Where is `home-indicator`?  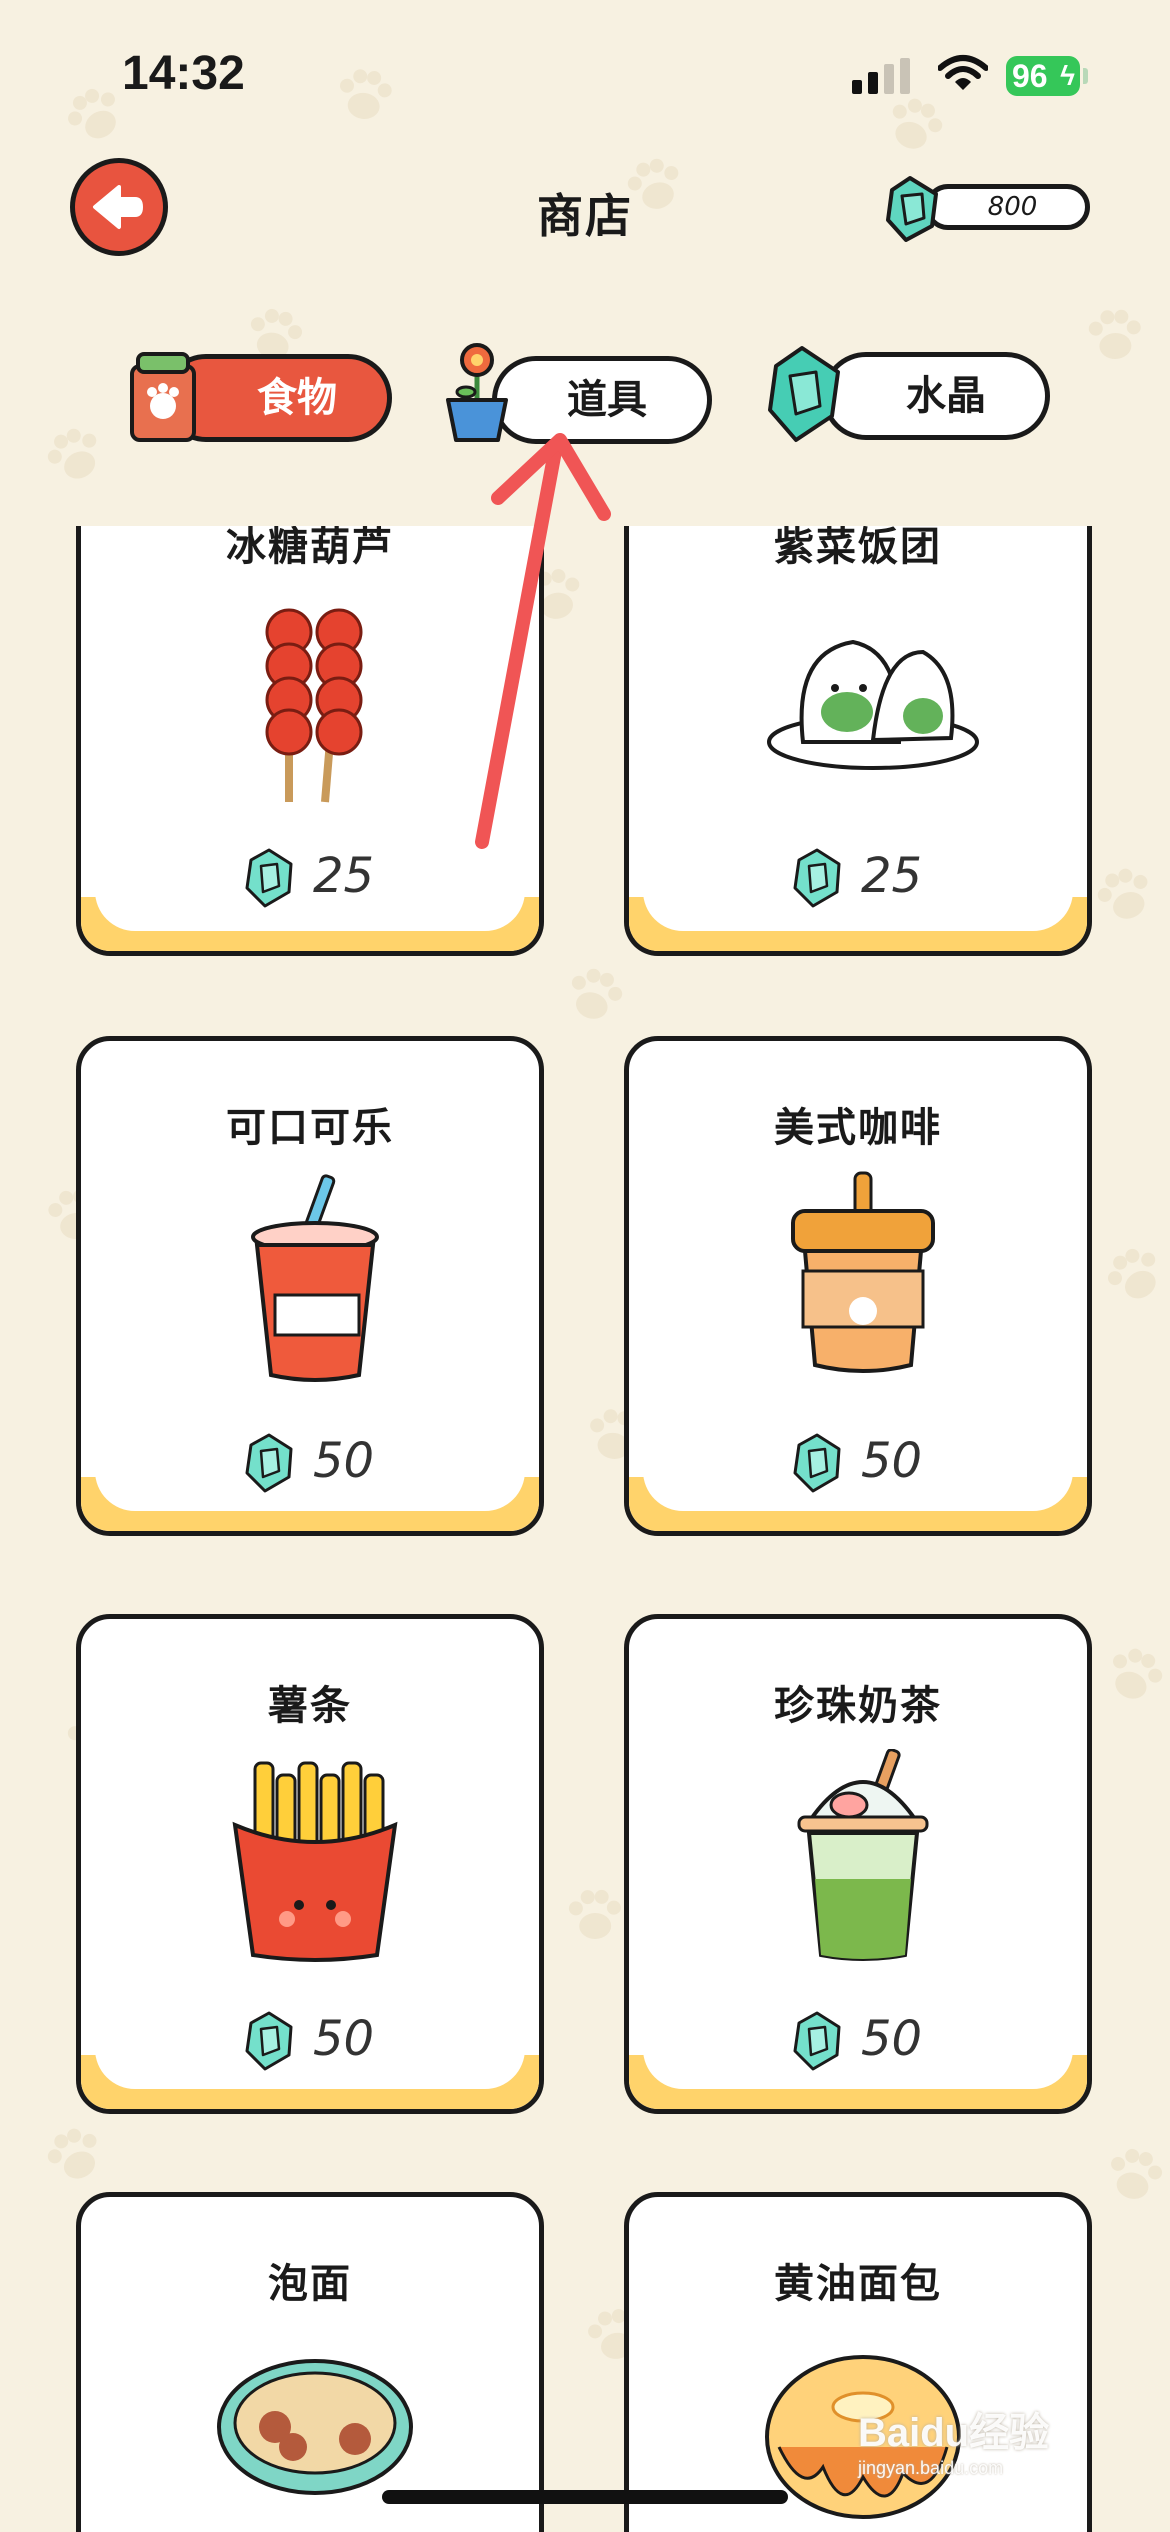
home-indicator is located at coordinates (585, 2497).